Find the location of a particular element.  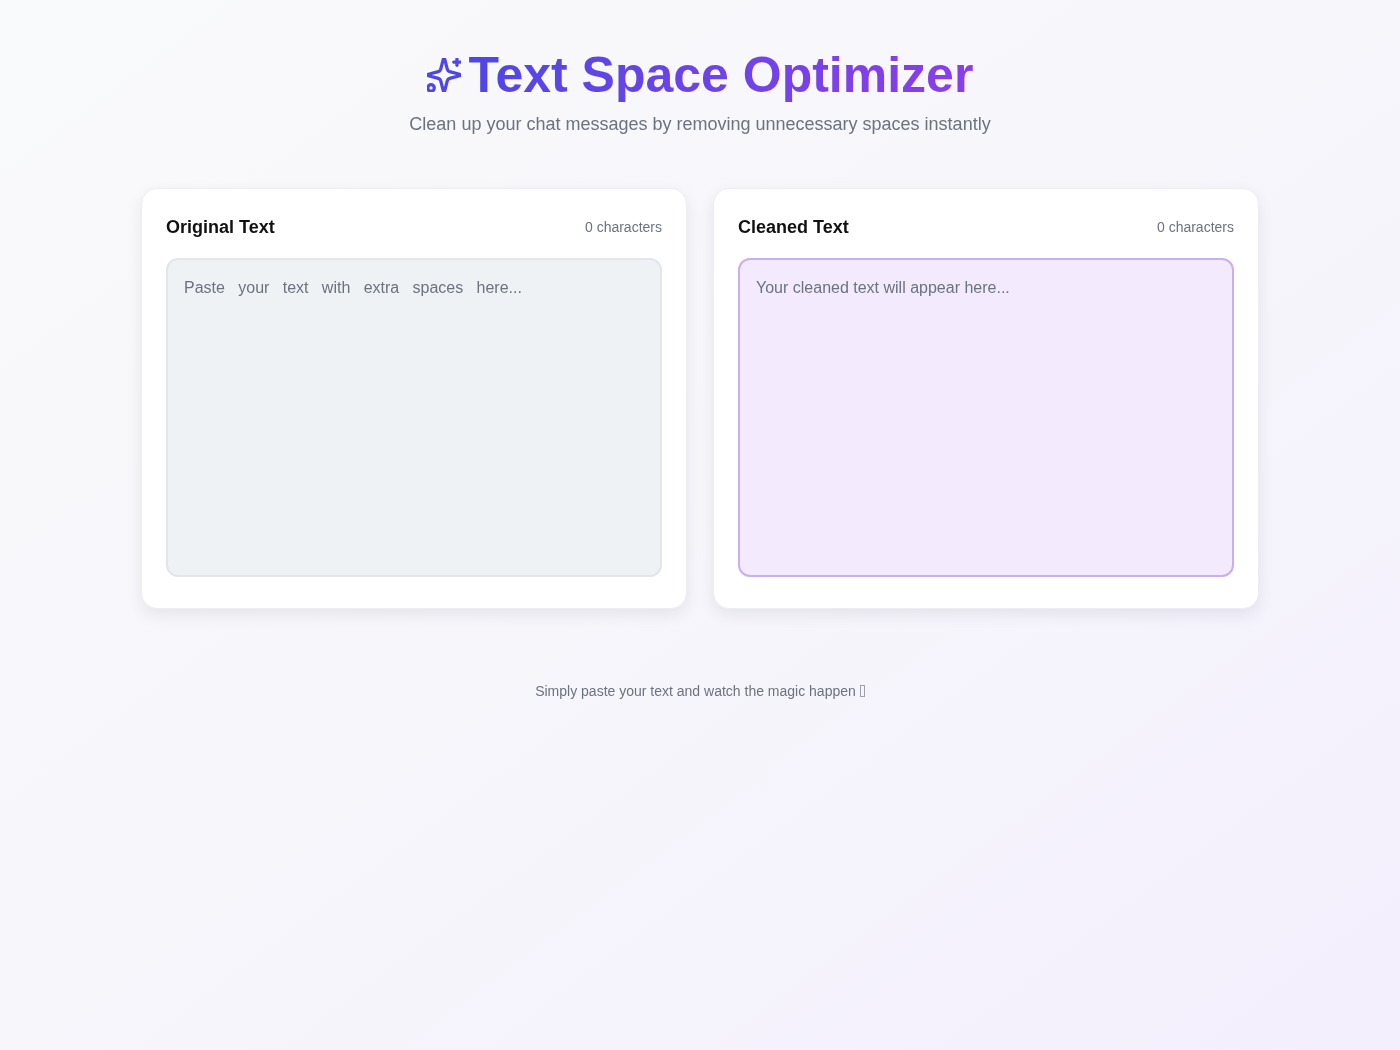

panel-title: Original Text is located at coordinates (220, 227).